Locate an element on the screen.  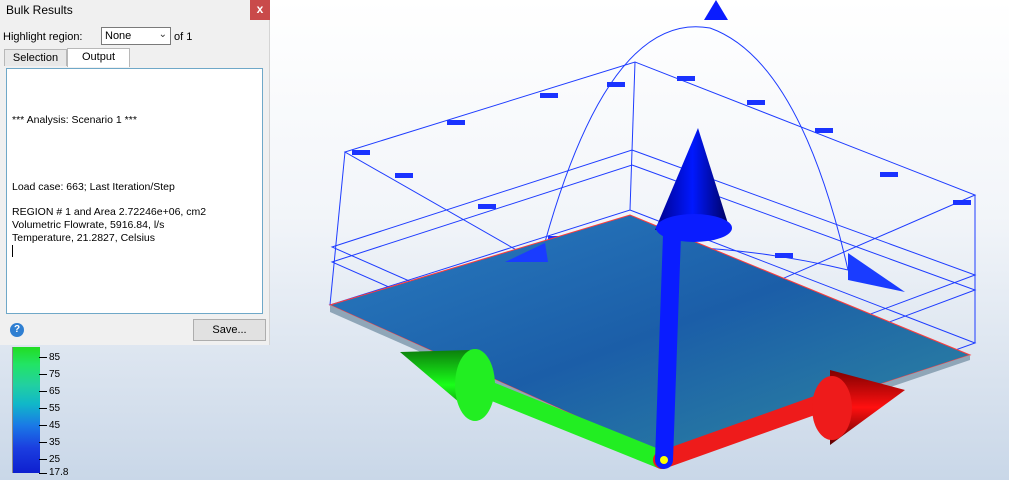
tab-bar: Selection Output is located at coordinates (135, 57).